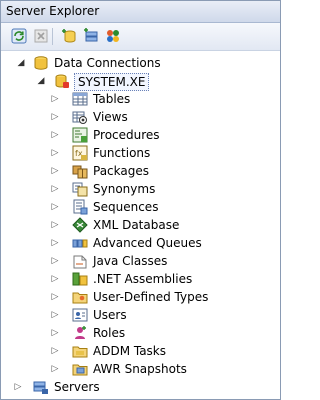  Describe the element at coordinates (80, 243) in the screenshot. I see `advanced-queues-icon` at that location.